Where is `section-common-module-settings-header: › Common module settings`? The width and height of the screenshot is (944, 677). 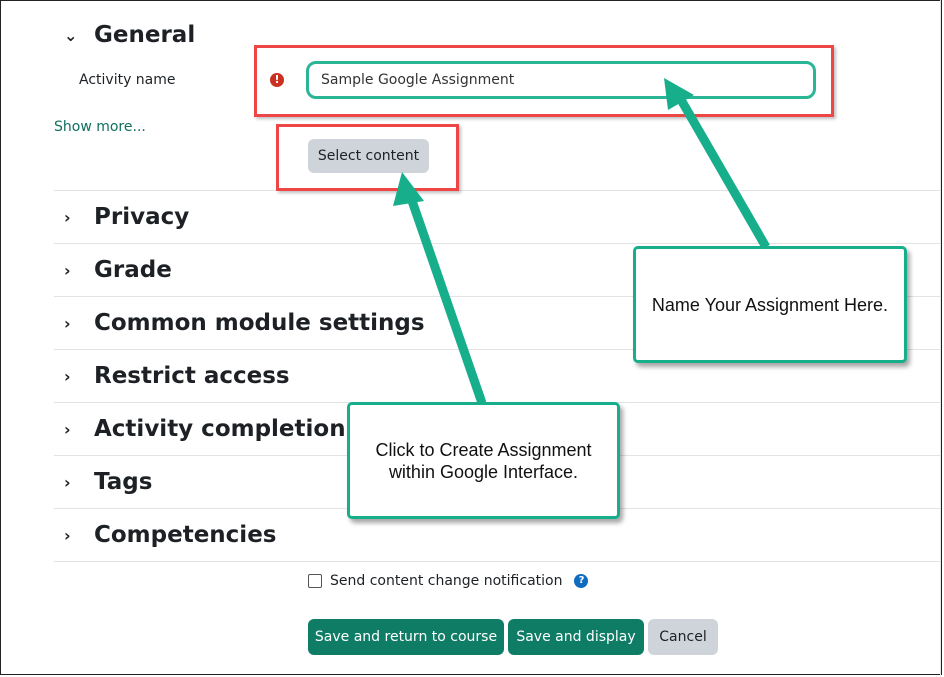 section-common-module-settings-header: › Common module settings is located at coordinates (244, 323).